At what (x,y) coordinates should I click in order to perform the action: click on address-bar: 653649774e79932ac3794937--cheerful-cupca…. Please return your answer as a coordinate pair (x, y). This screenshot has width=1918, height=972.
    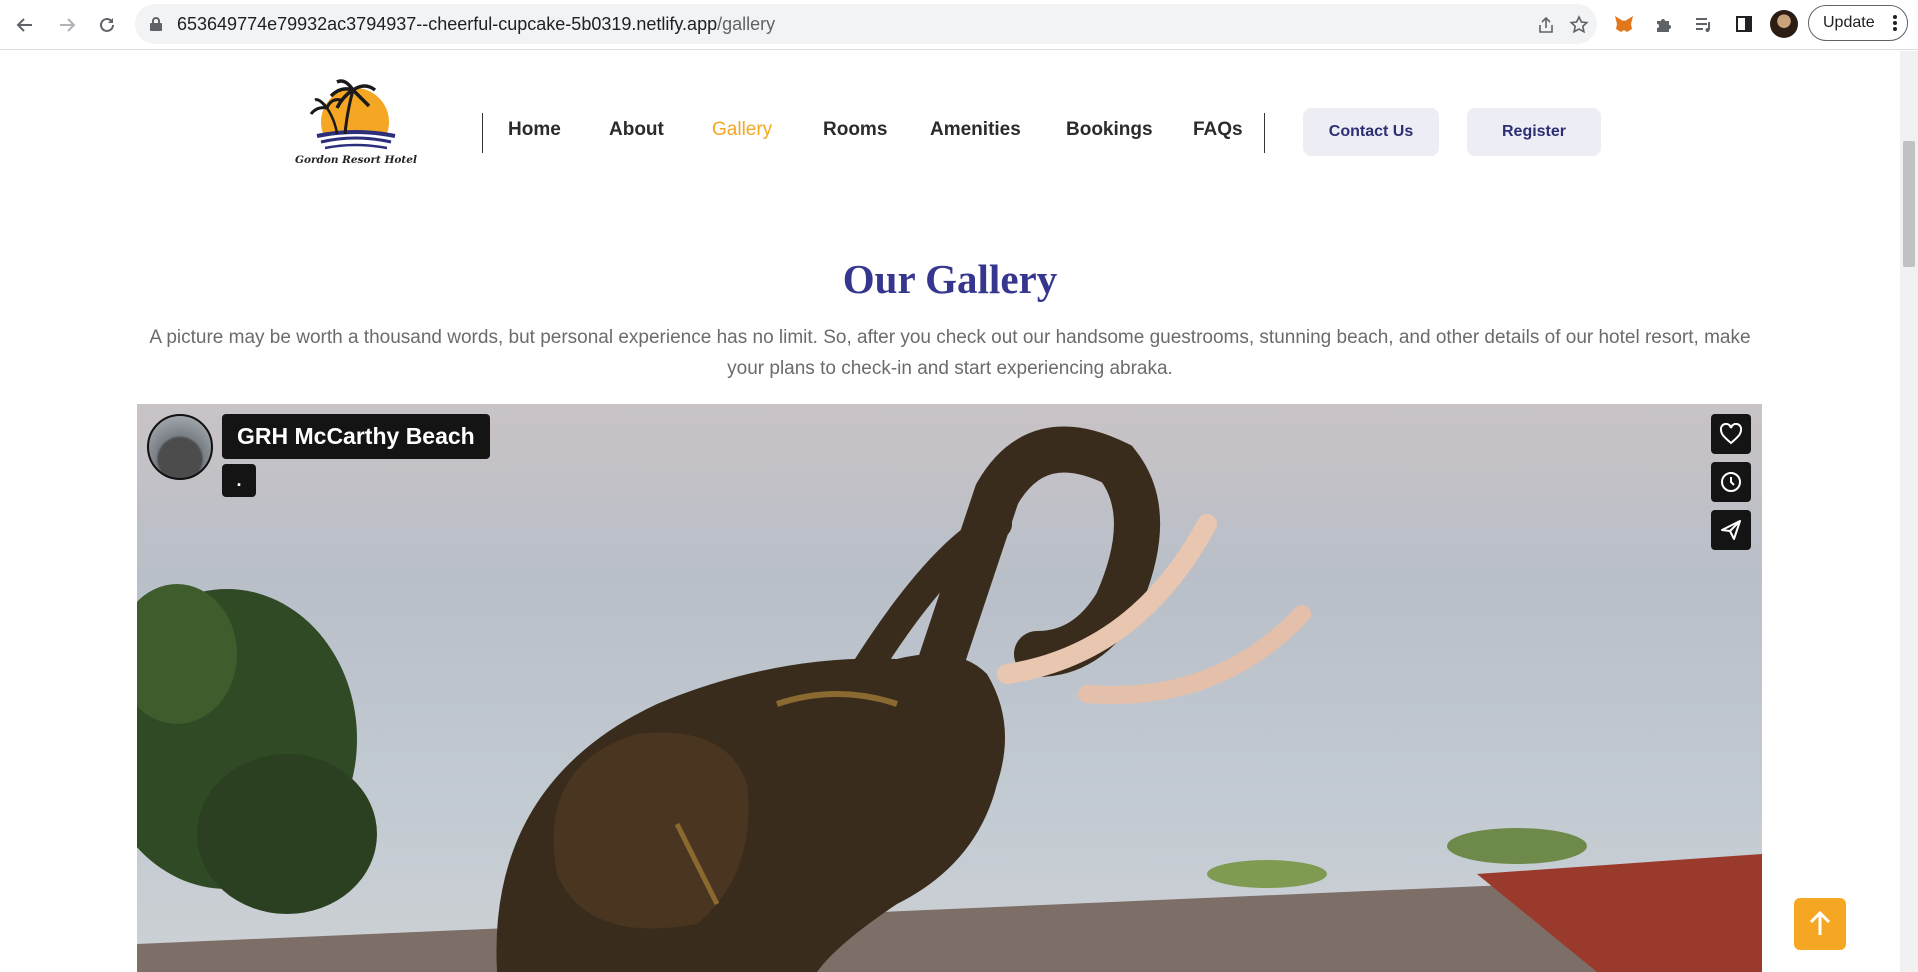
    Looking at the image, I should click on (866, 24).